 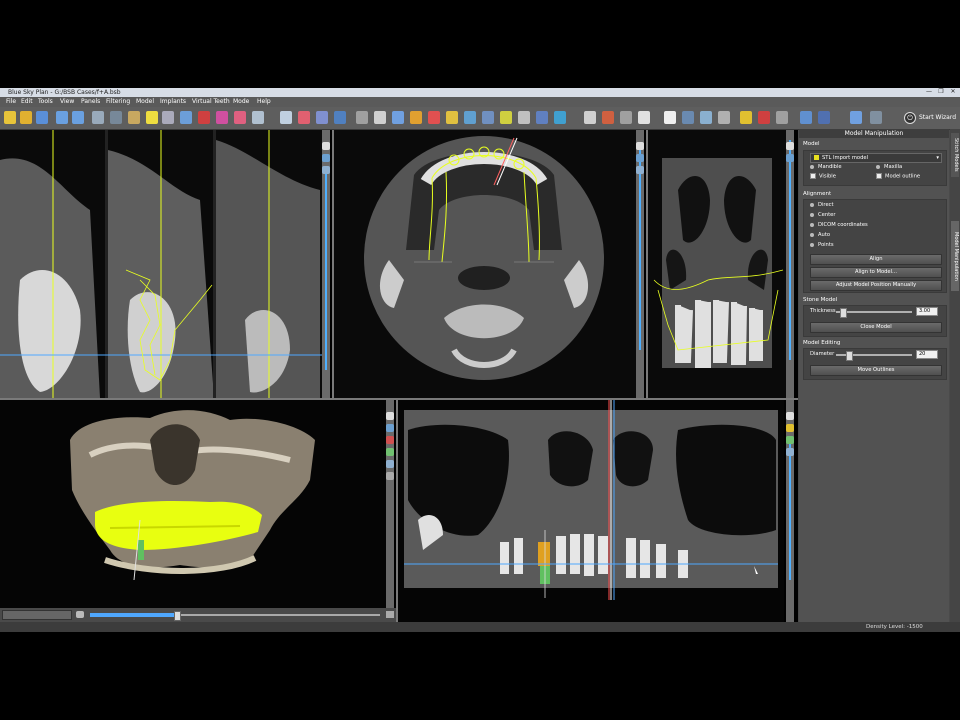 I want to click on layers-icon, so click(x=340, y=117).